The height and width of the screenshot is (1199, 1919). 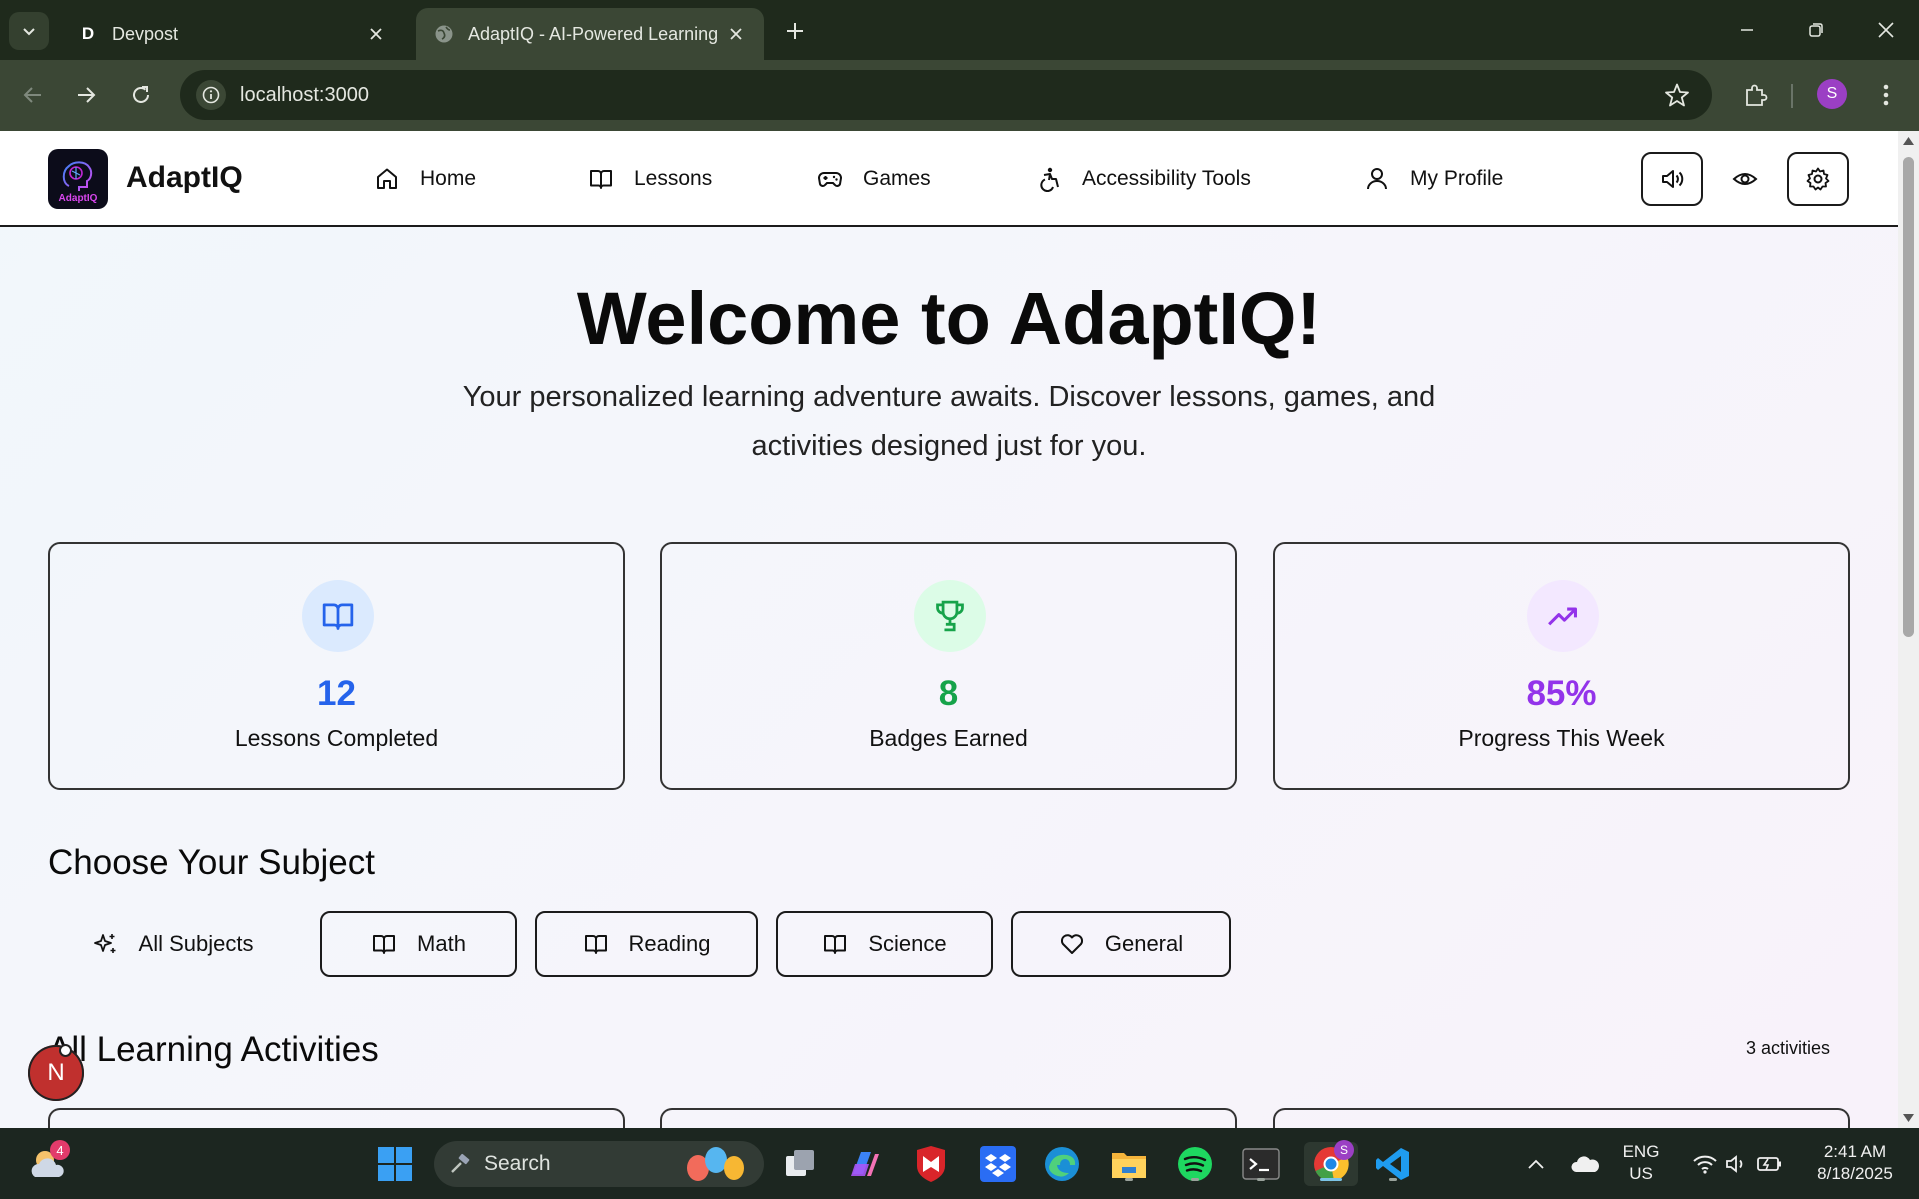 What do you see at coordinates (29, 31) in the screenshot?
I see `tab-search-button` at bounding box center [29, 31].